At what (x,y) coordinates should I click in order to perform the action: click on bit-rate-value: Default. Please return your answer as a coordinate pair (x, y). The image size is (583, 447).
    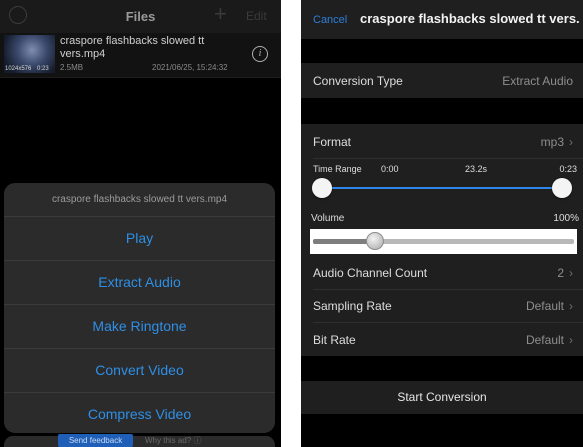
    Looking at the image, I should click on (544, 340).